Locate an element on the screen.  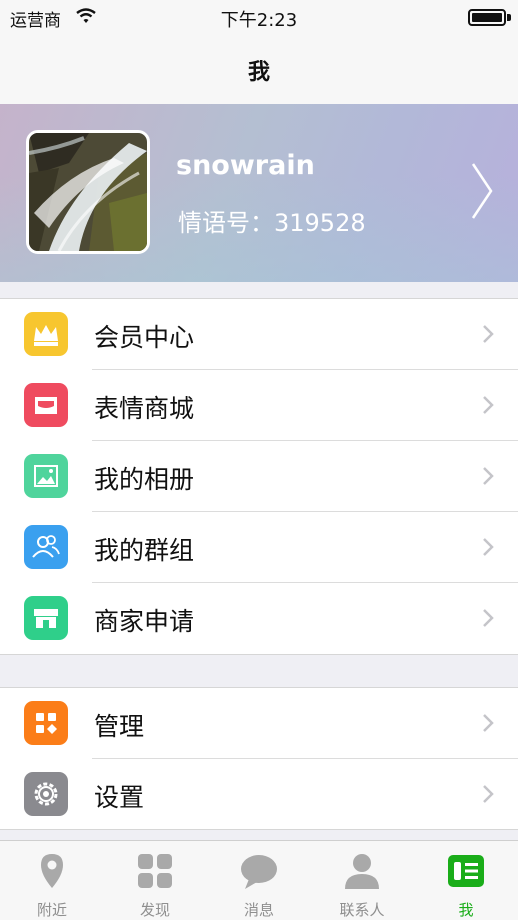
battery-icon is located at coordinates (487, 17).